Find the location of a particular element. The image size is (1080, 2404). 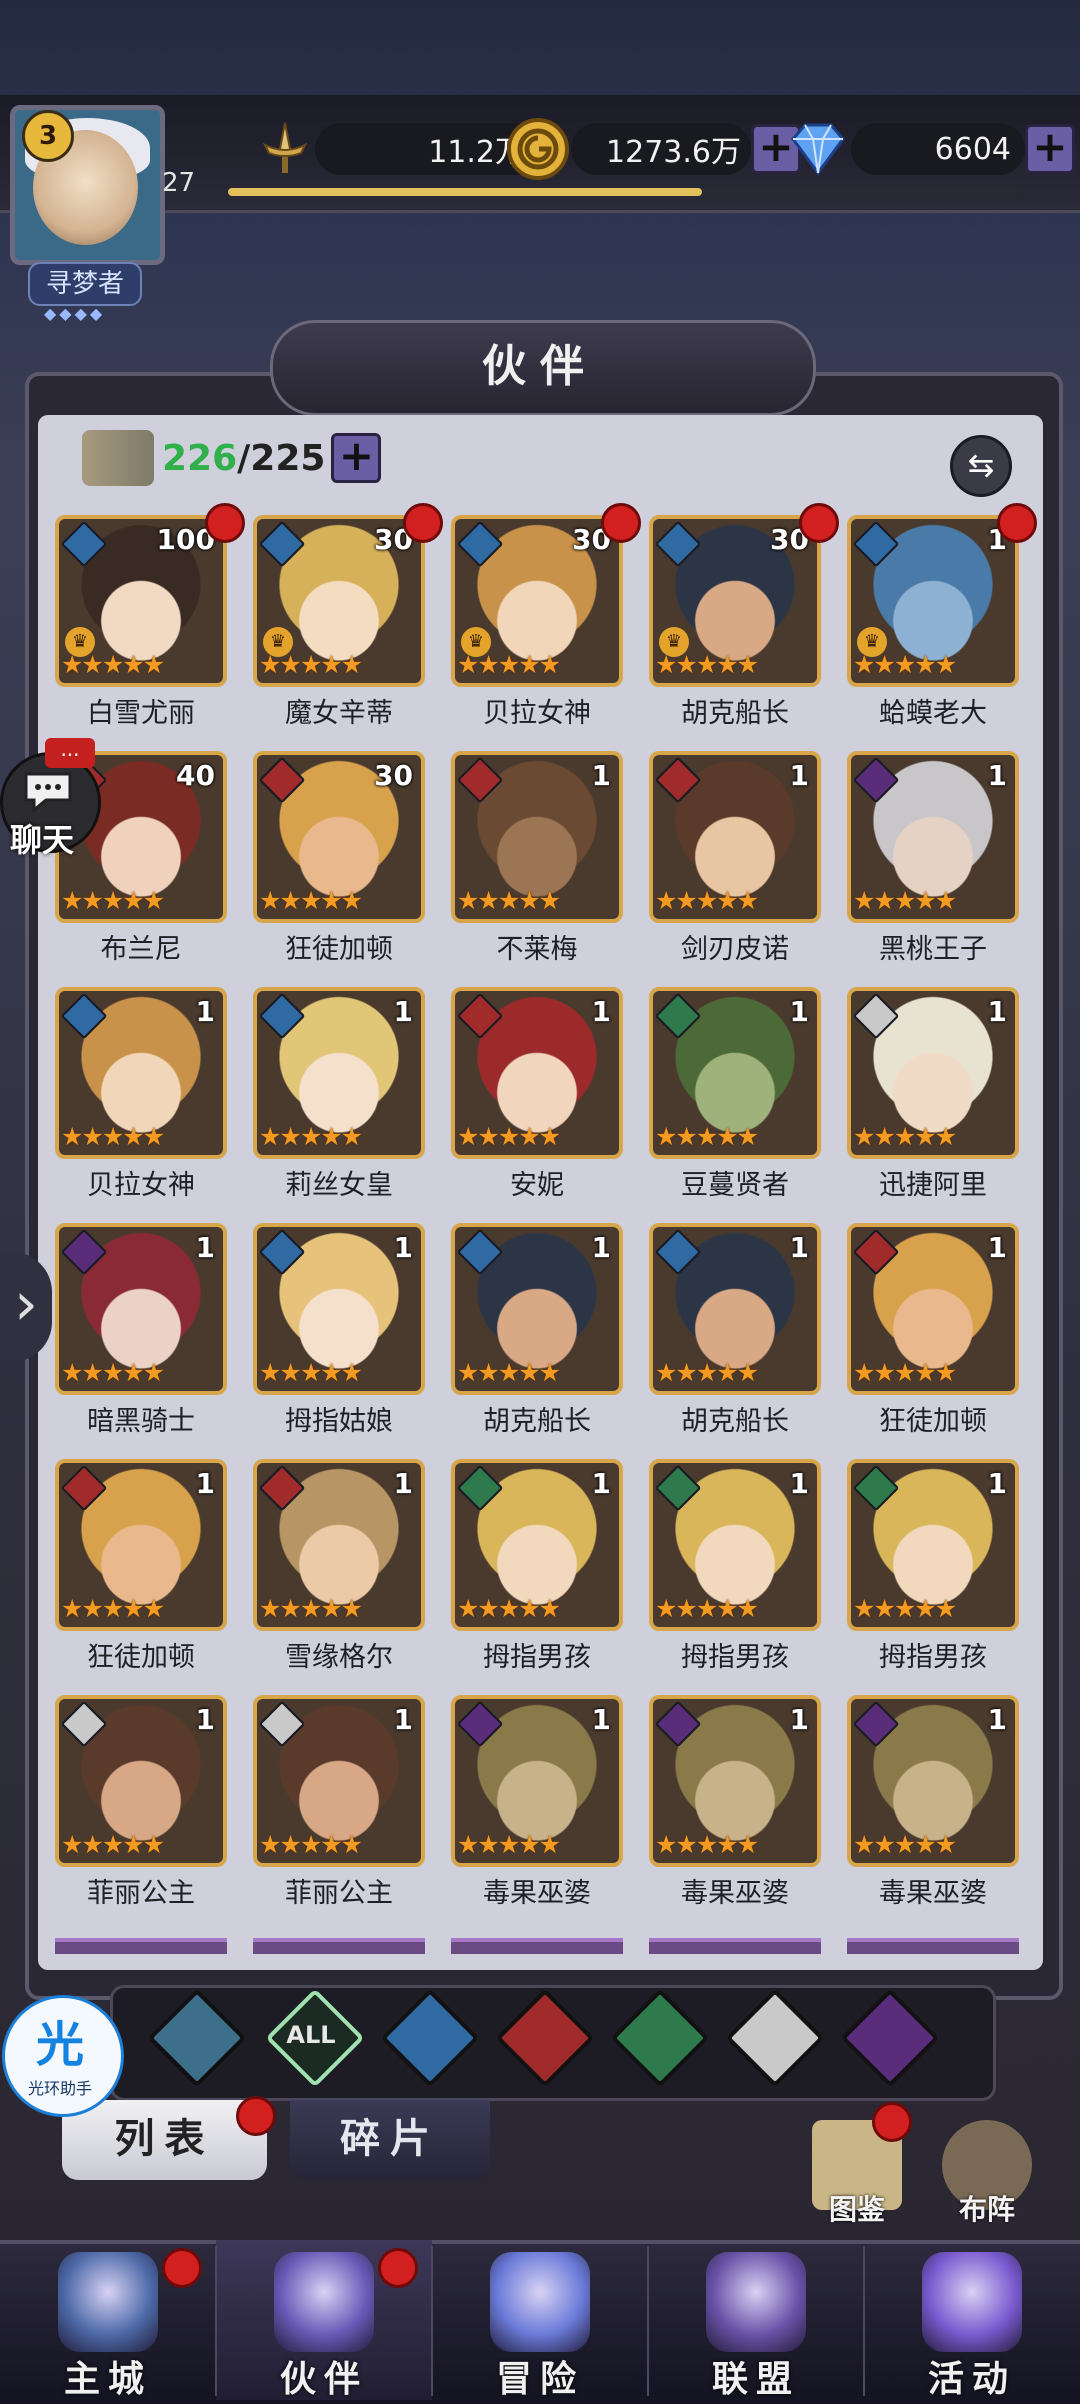

partner-card: 1 ★★★★★ 贝拉女神 is located at coordinates (141, 1097).